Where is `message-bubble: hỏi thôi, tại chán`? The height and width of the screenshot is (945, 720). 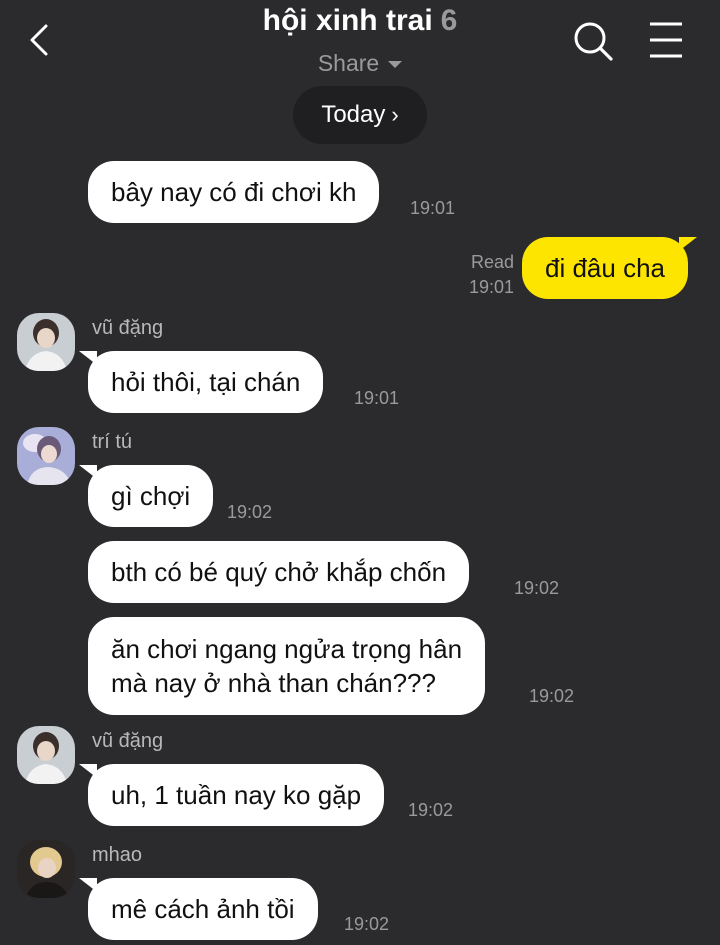 message-bubble: hỏi thôi, tại chán is located at coordinates (201, 382).